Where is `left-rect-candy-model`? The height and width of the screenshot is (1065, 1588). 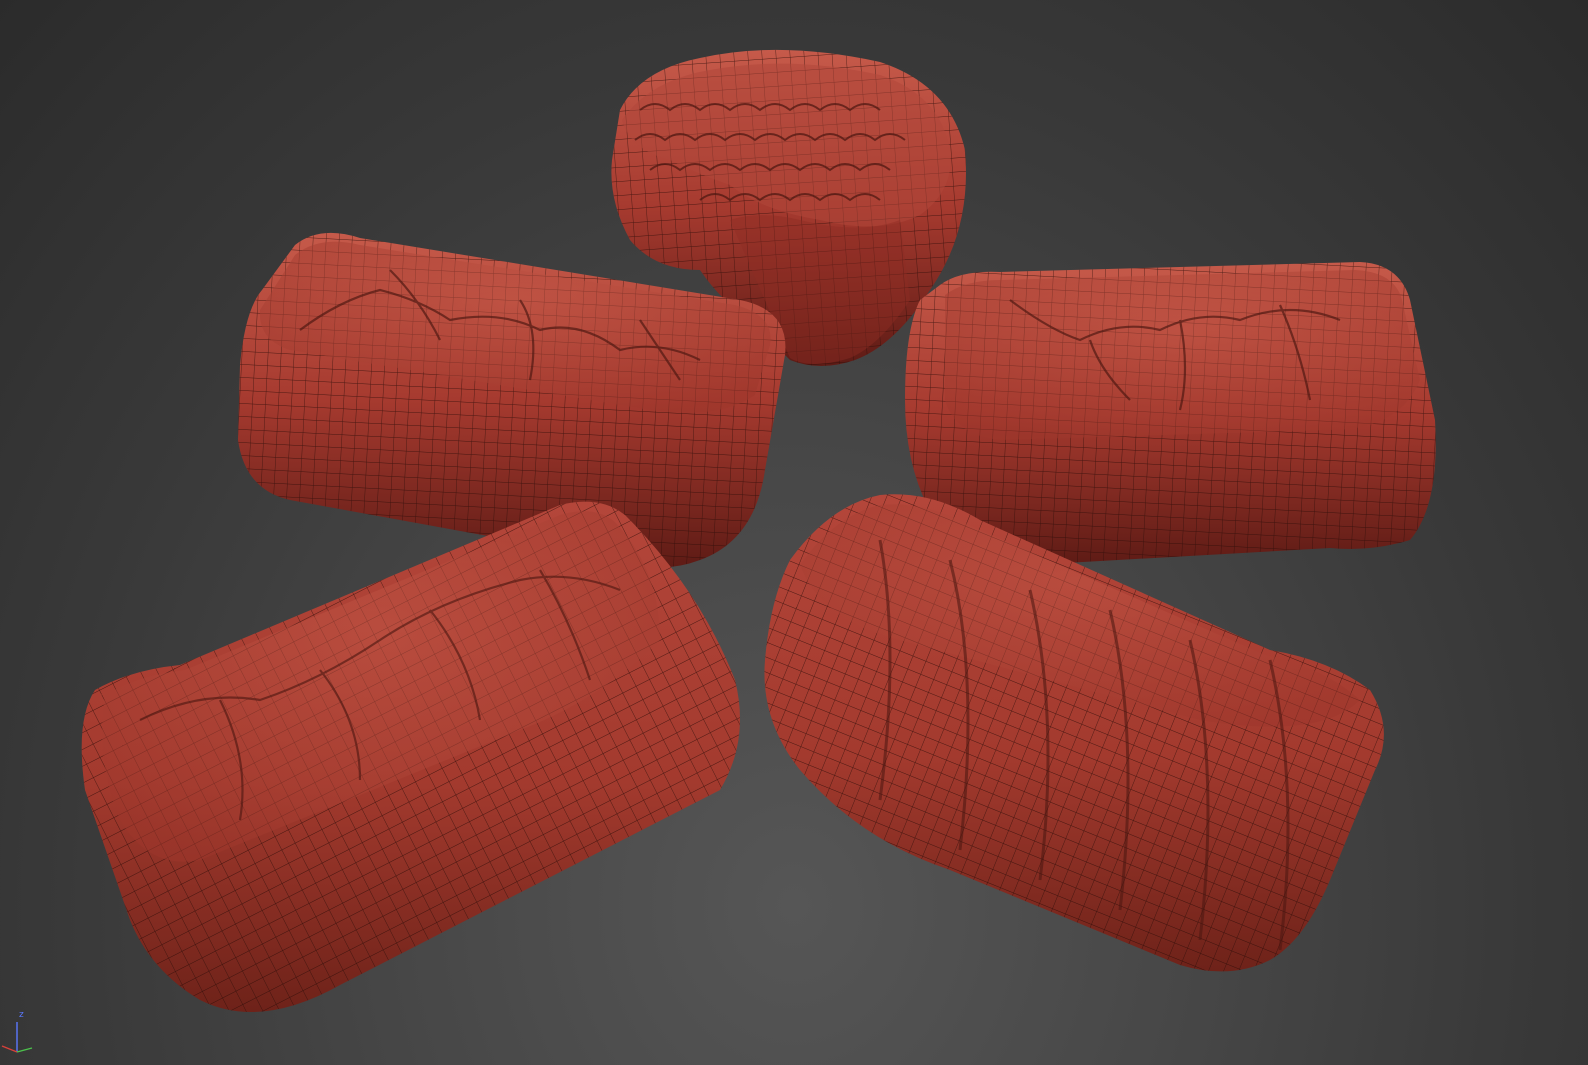 left-rect-candy-model is located at coordinates (512, 400).